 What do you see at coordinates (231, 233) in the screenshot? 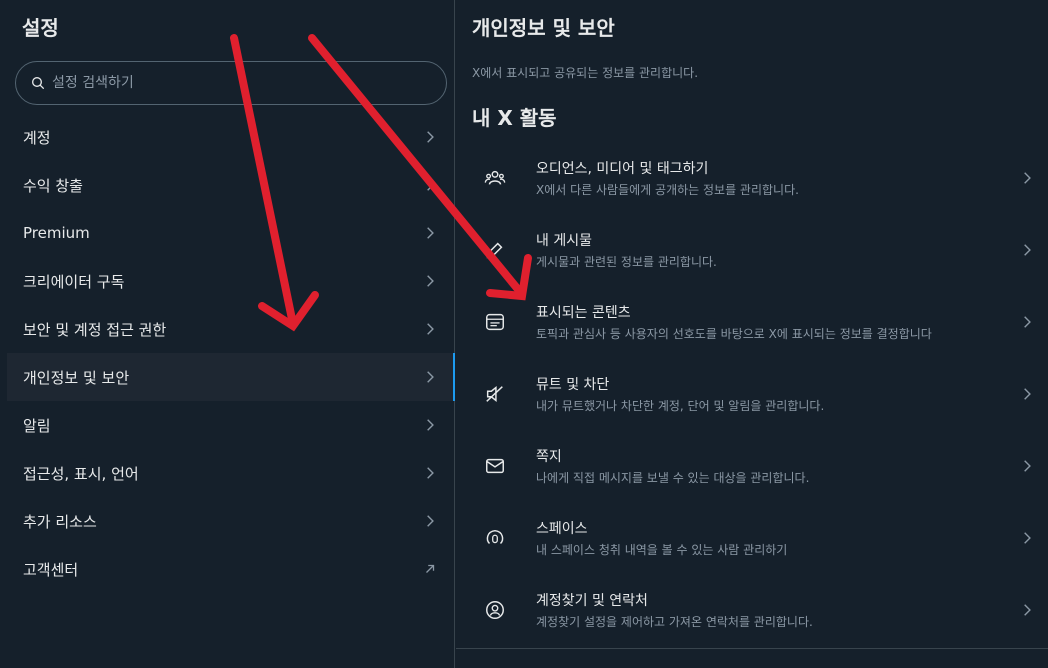
I see `sidebar-item-premium: Premium` at bounding box center [231, 233].